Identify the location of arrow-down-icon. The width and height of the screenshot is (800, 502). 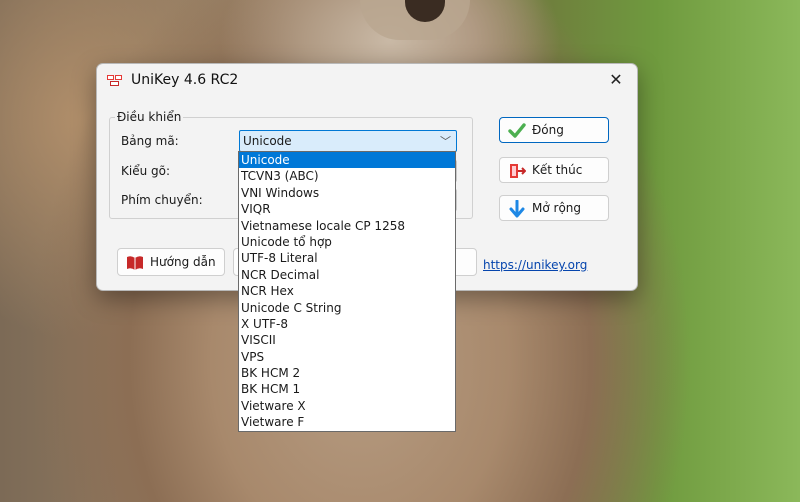
(517, 209).